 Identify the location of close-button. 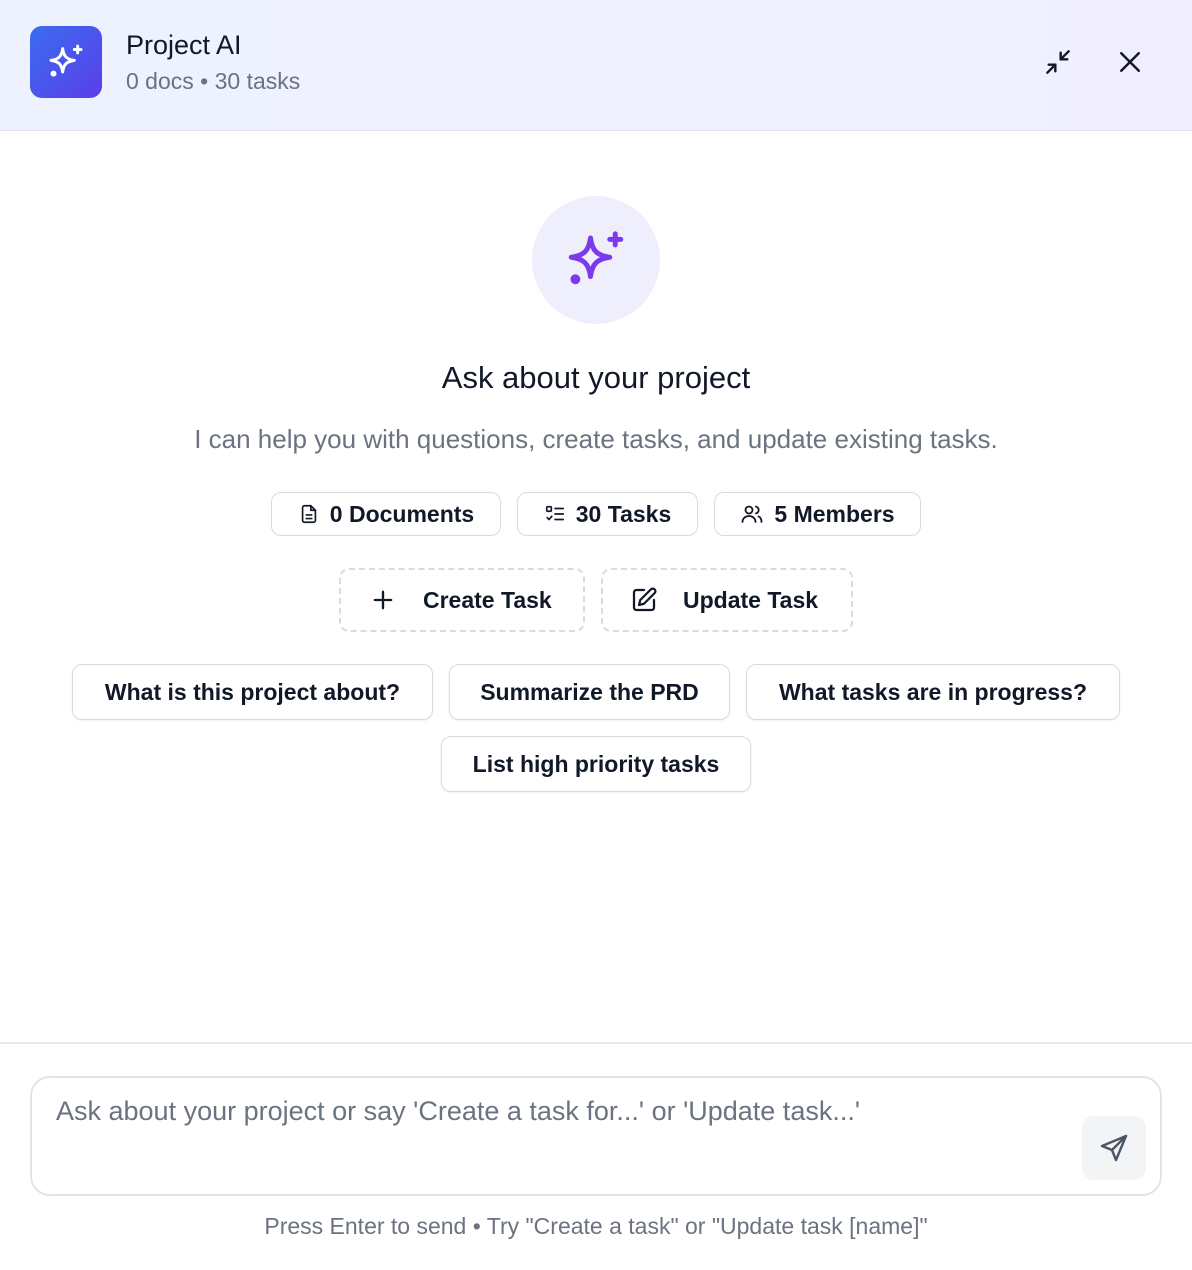
(1130, 62).